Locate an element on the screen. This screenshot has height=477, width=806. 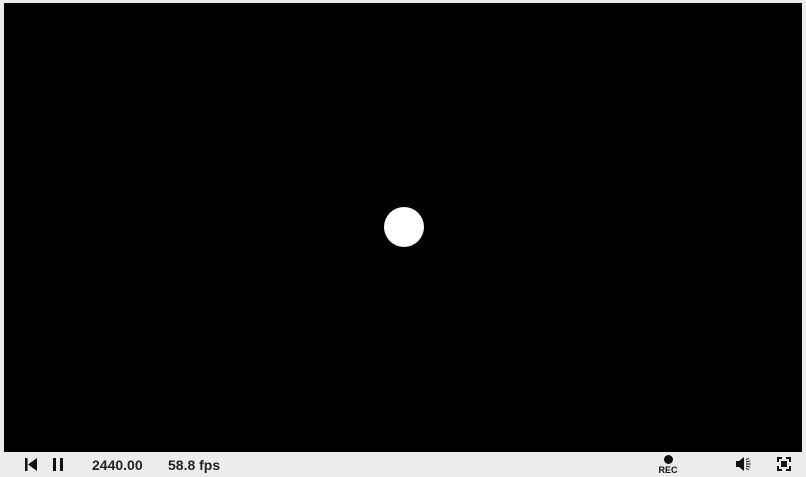
skip-to-start-icon is located at coordinates (31, 464).